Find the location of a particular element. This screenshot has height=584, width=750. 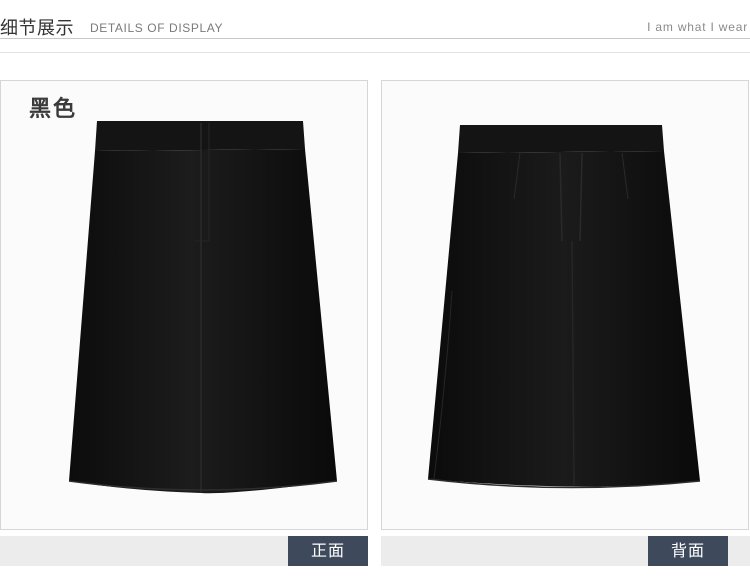

section-title-en: DETAILS OF DISPLAY is located at coordinates (157, 28).